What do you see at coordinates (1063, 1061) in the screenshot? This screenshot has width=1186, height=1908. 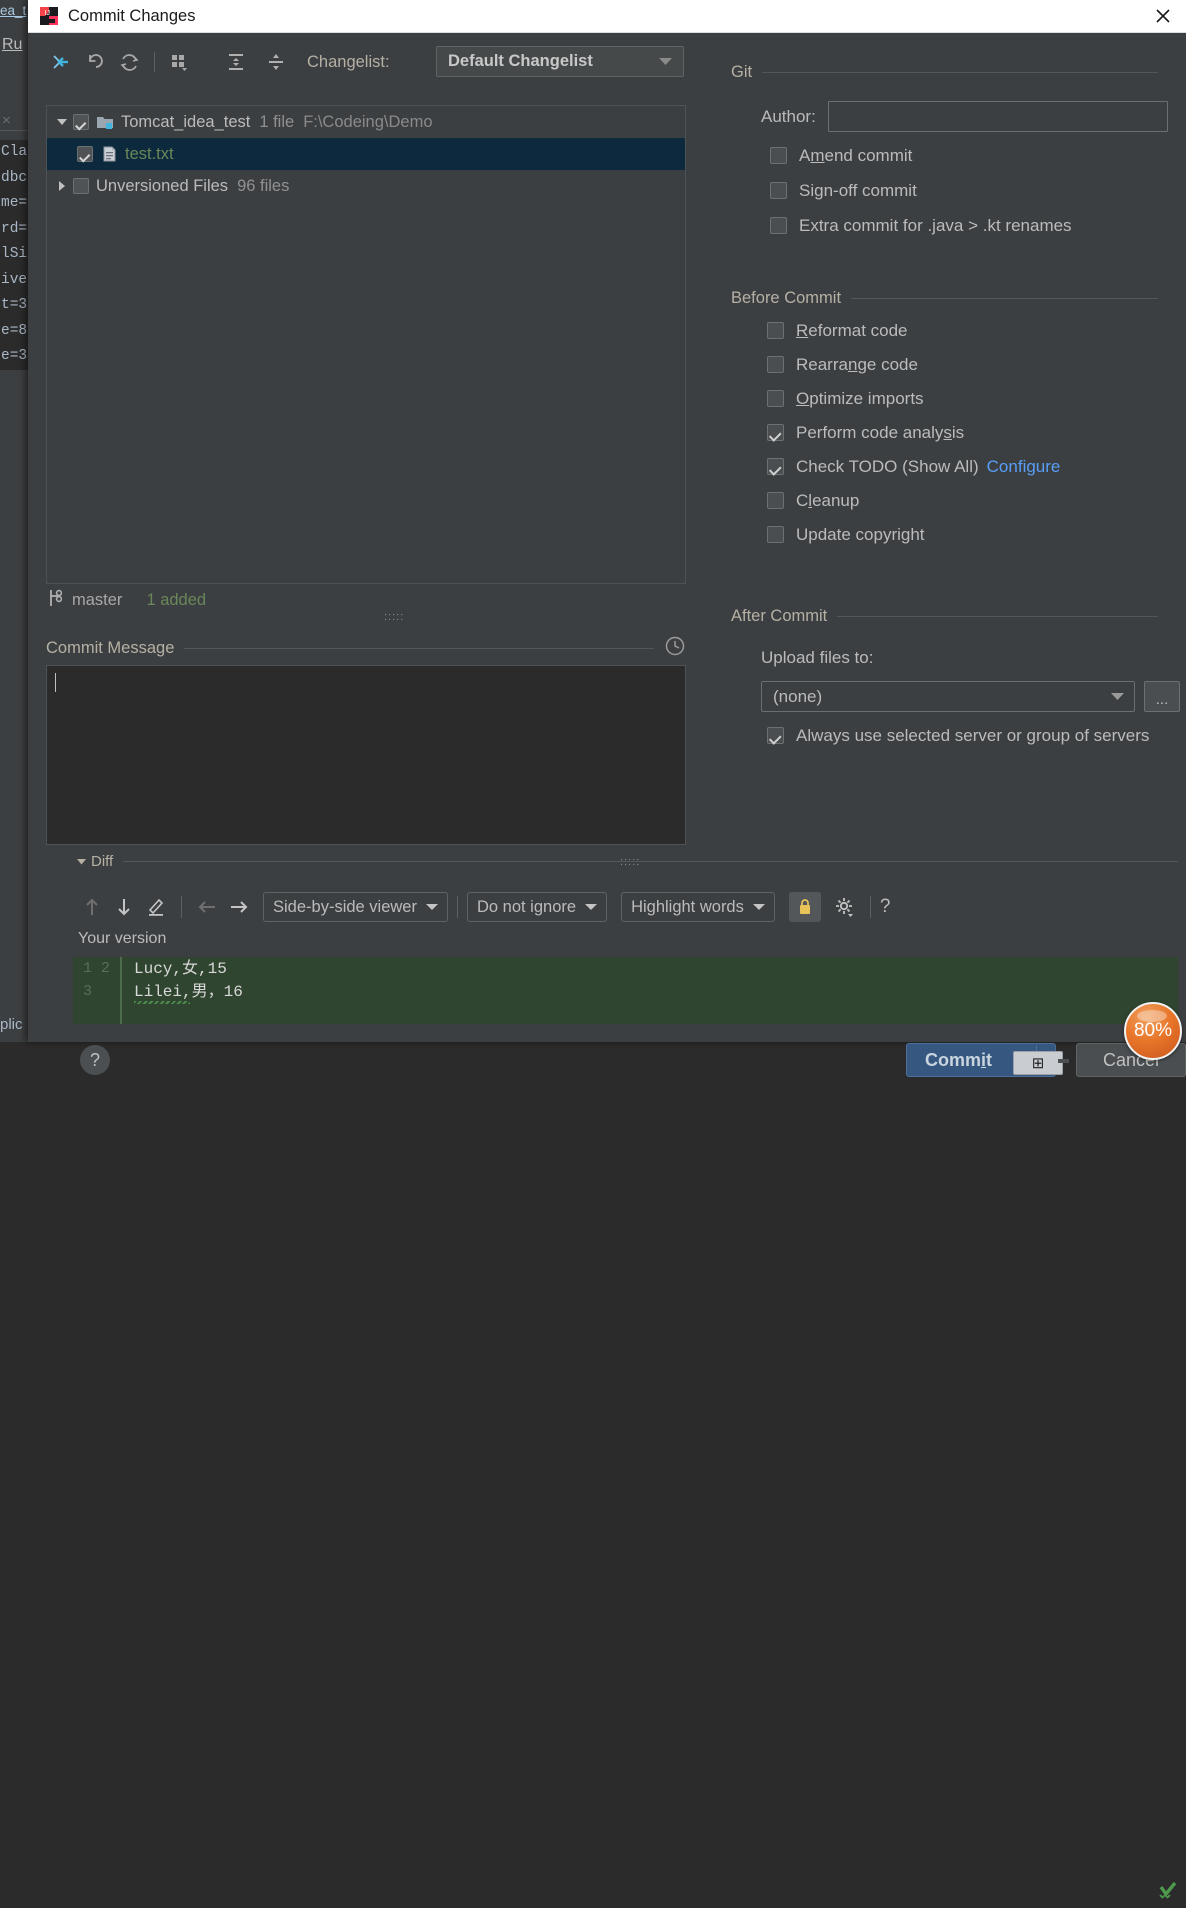 I see `ime-minus-marker` at bounding box center [1063, 1061].